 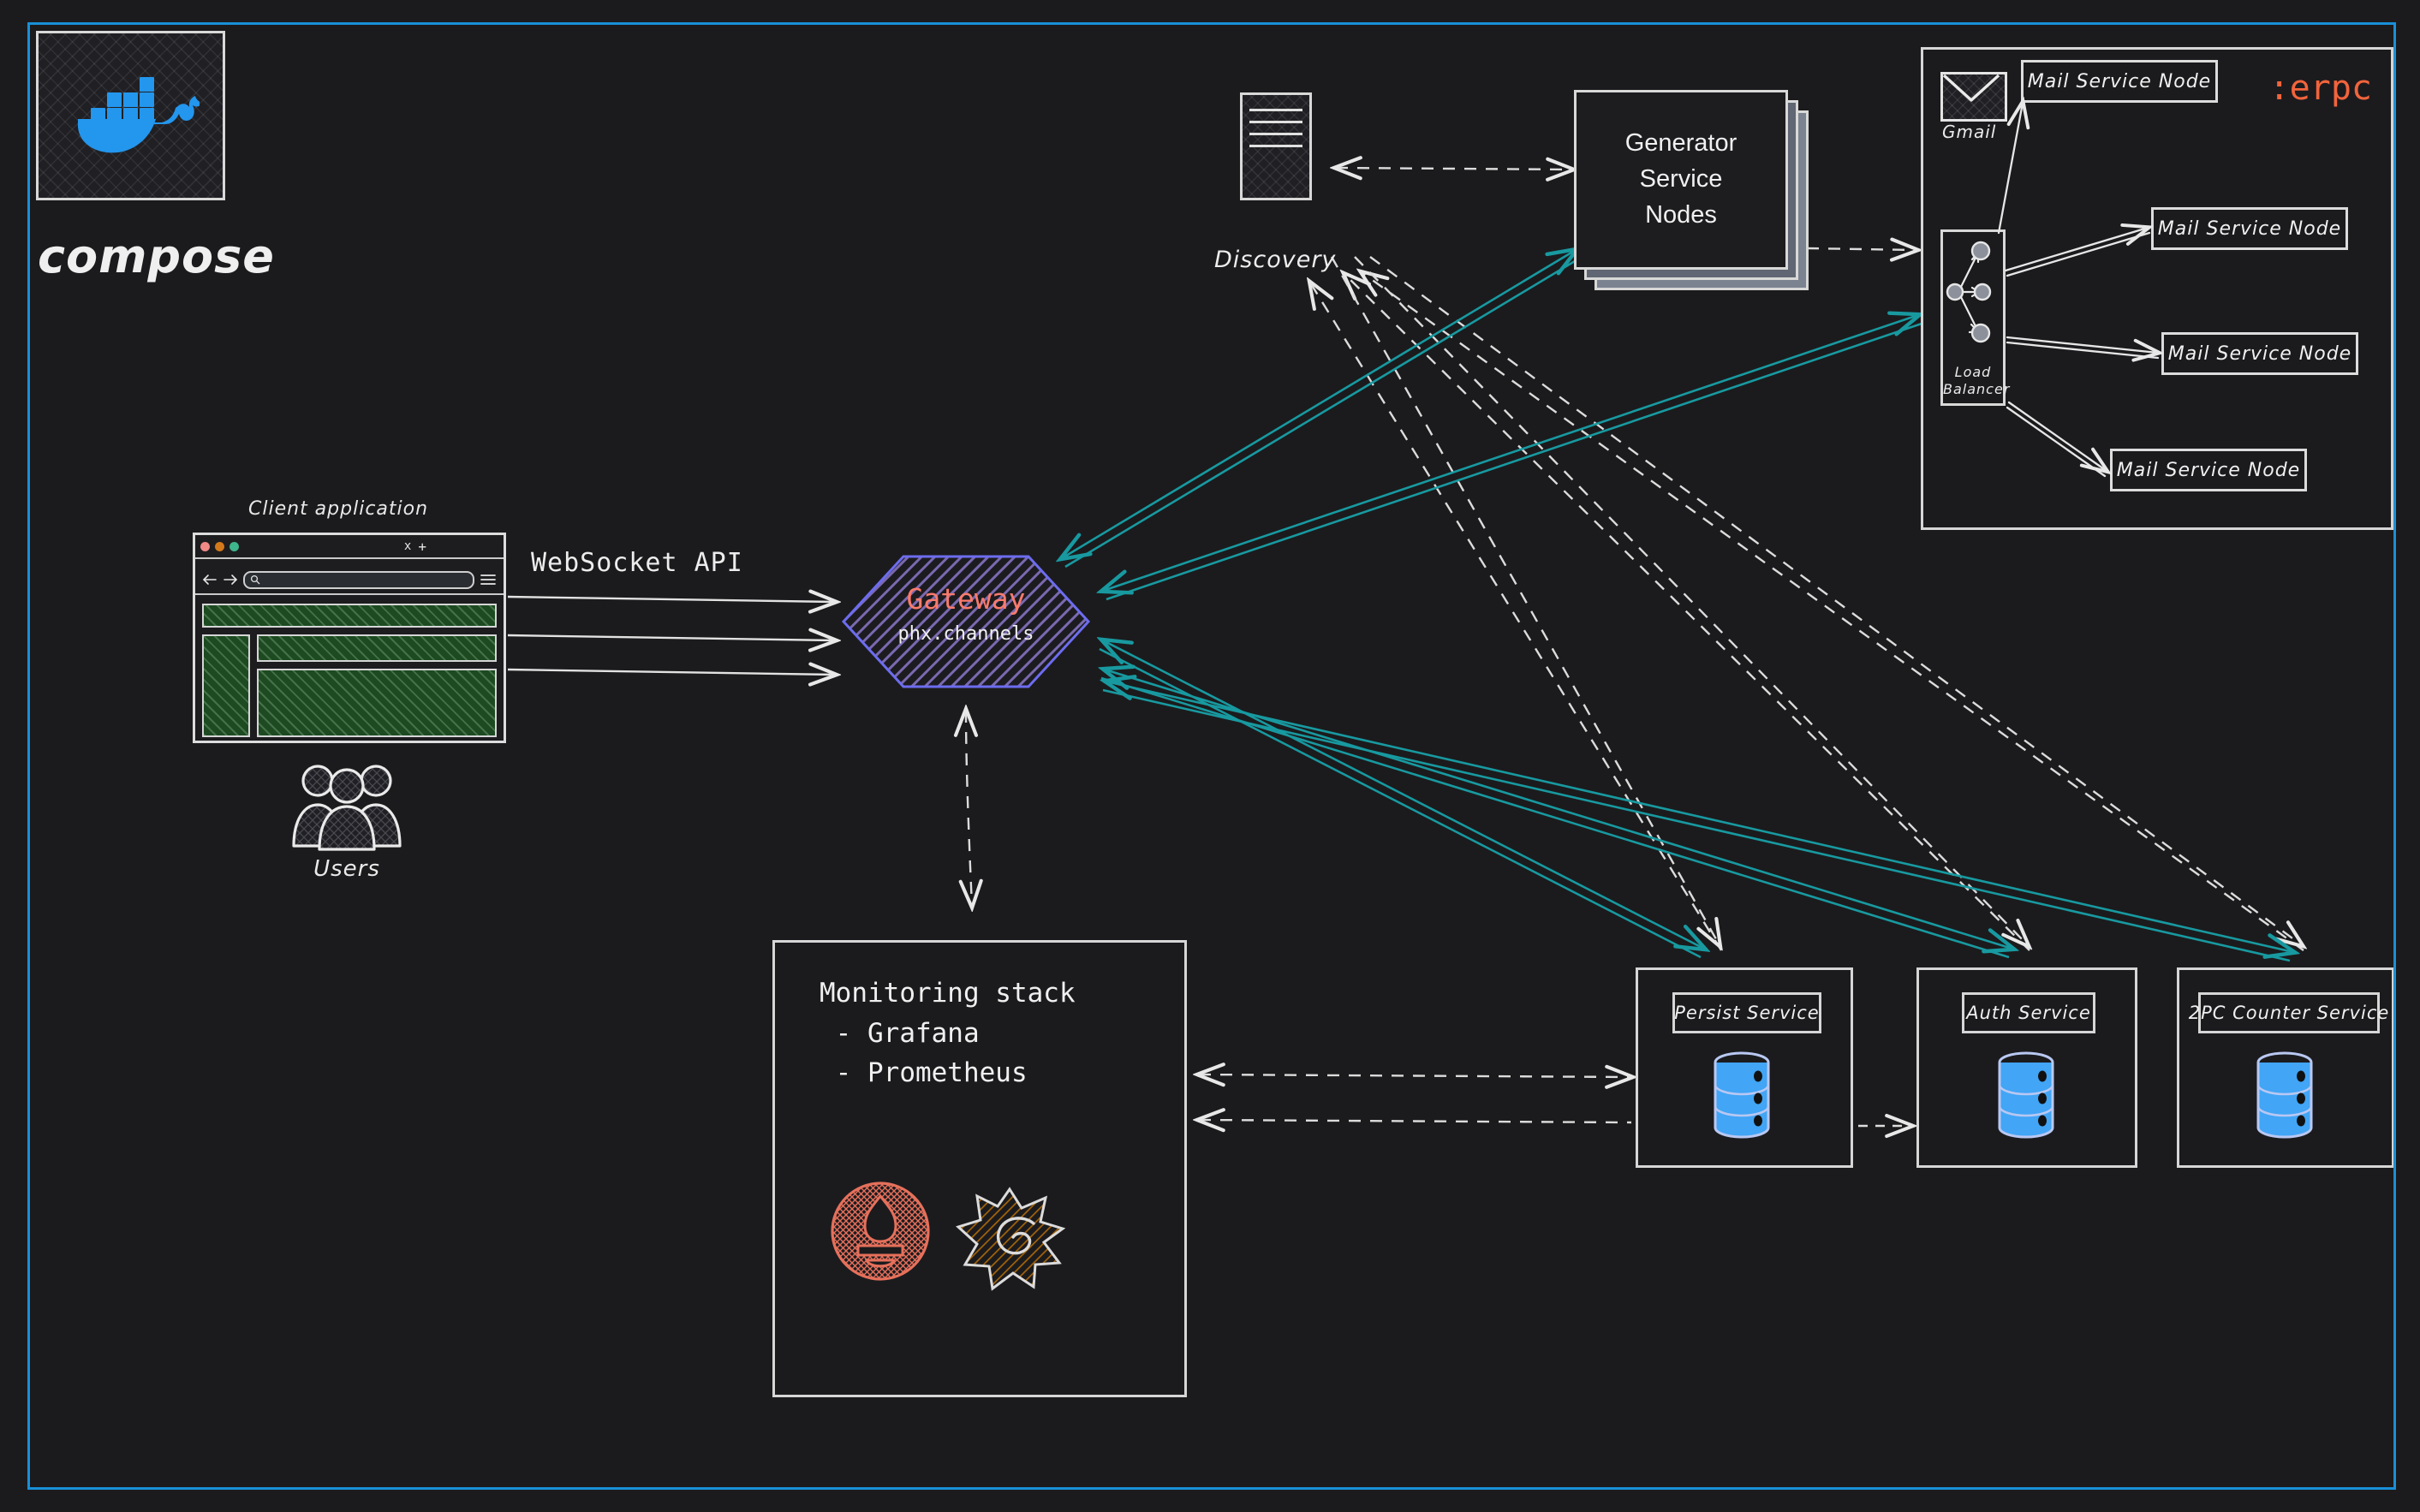 I want to click on gateway-2pc-link, so click(x=1698, y=822).